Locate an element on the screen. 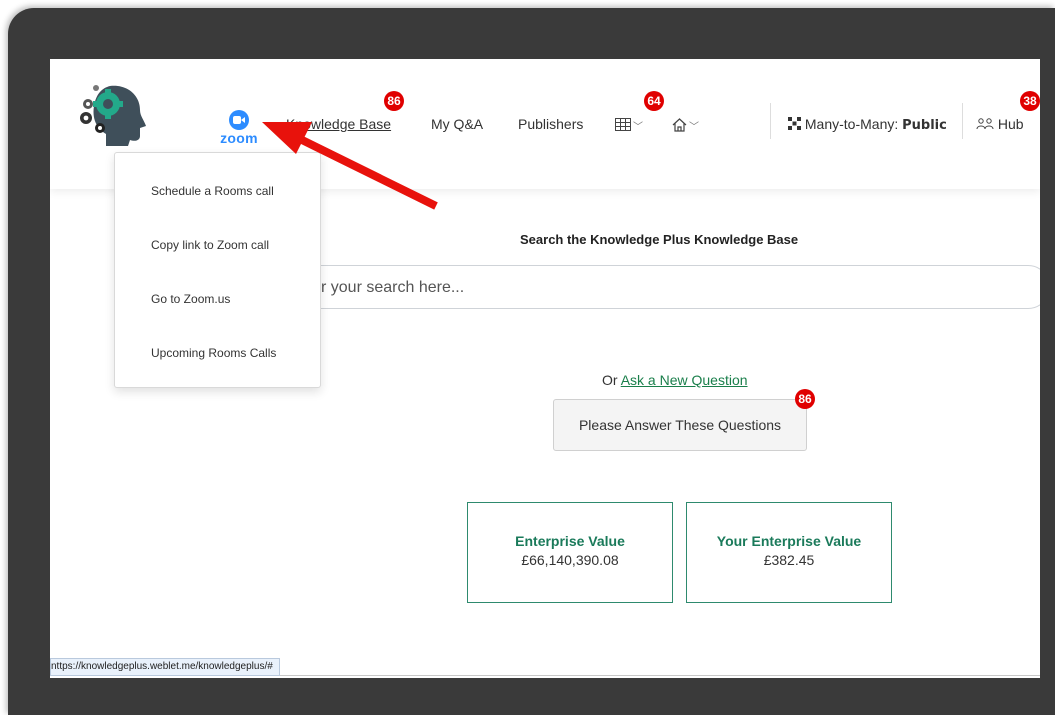 This screenshot has width=1055, height=715. answer-questions-button: Please Answer These Questions is located at coordinates (680, 425).